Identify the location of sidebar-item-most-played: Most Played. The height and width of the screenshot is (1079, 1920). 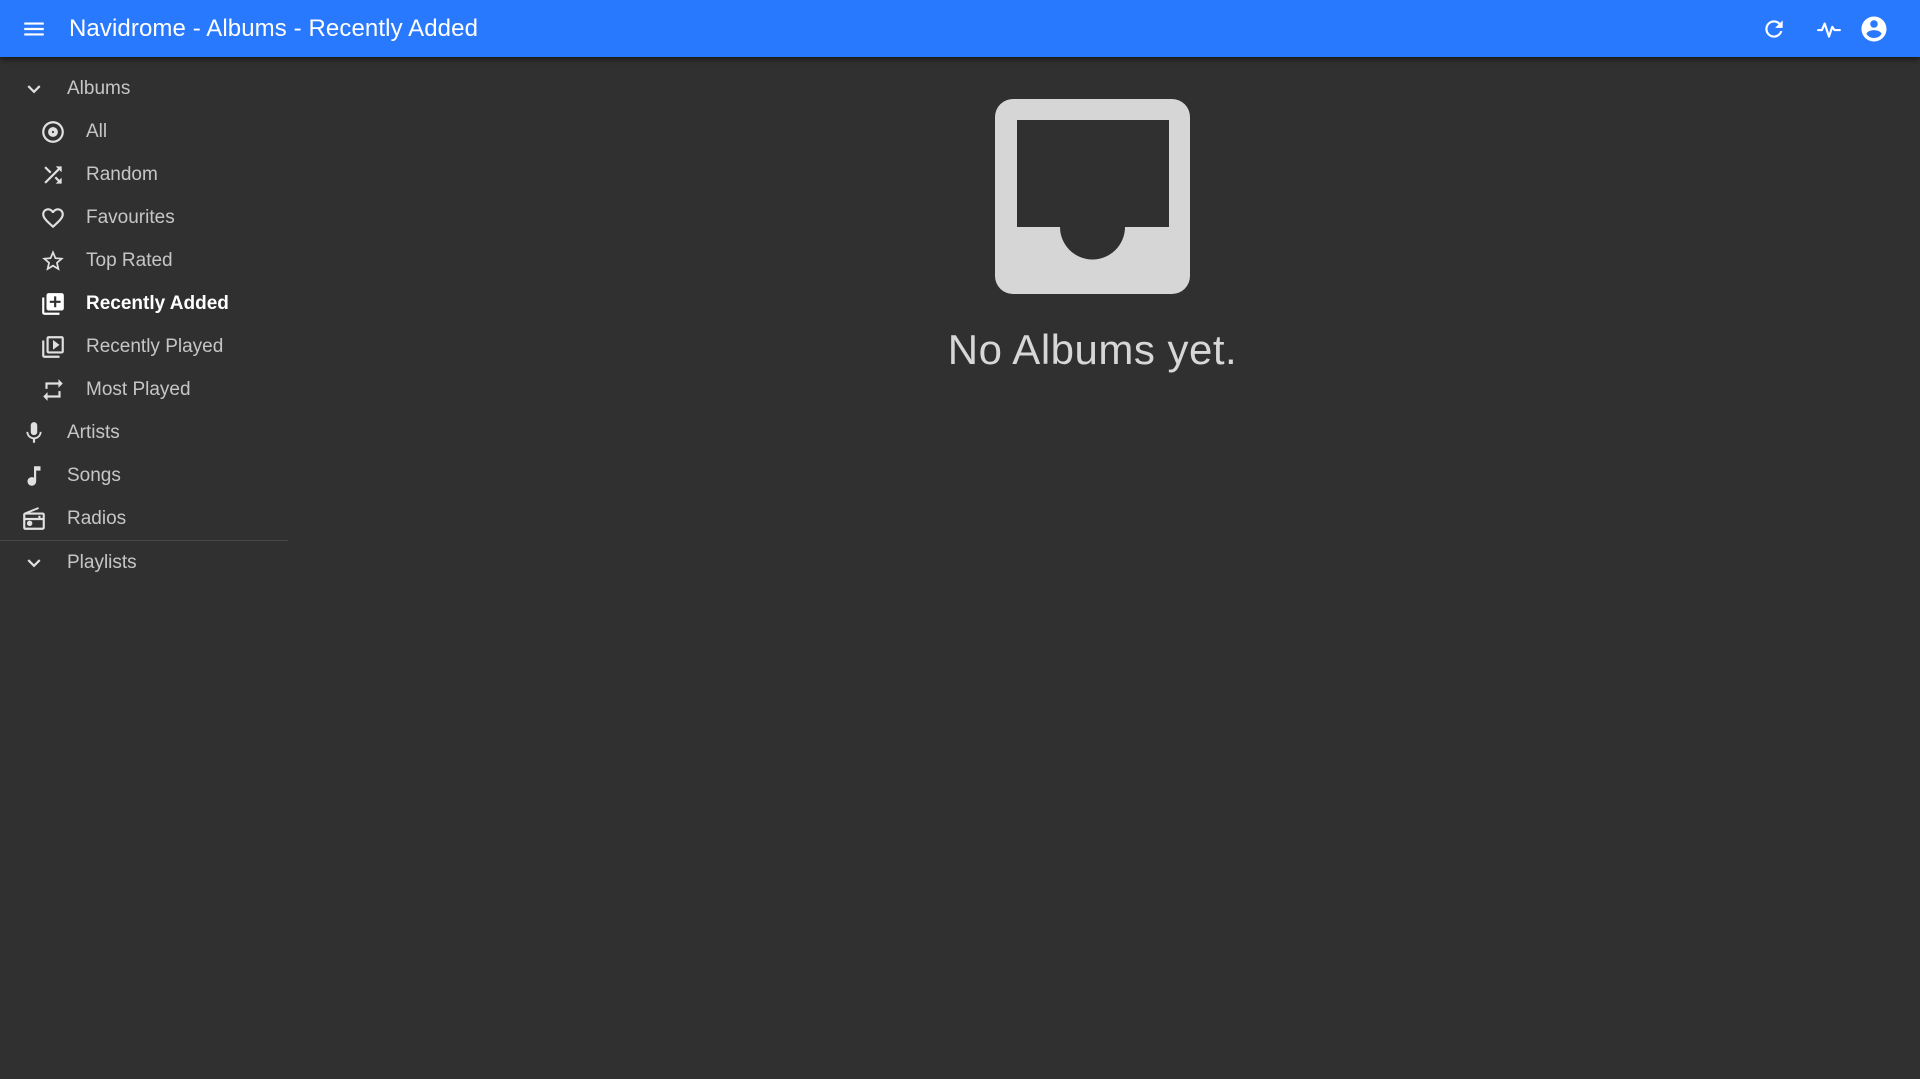
(144, 389).